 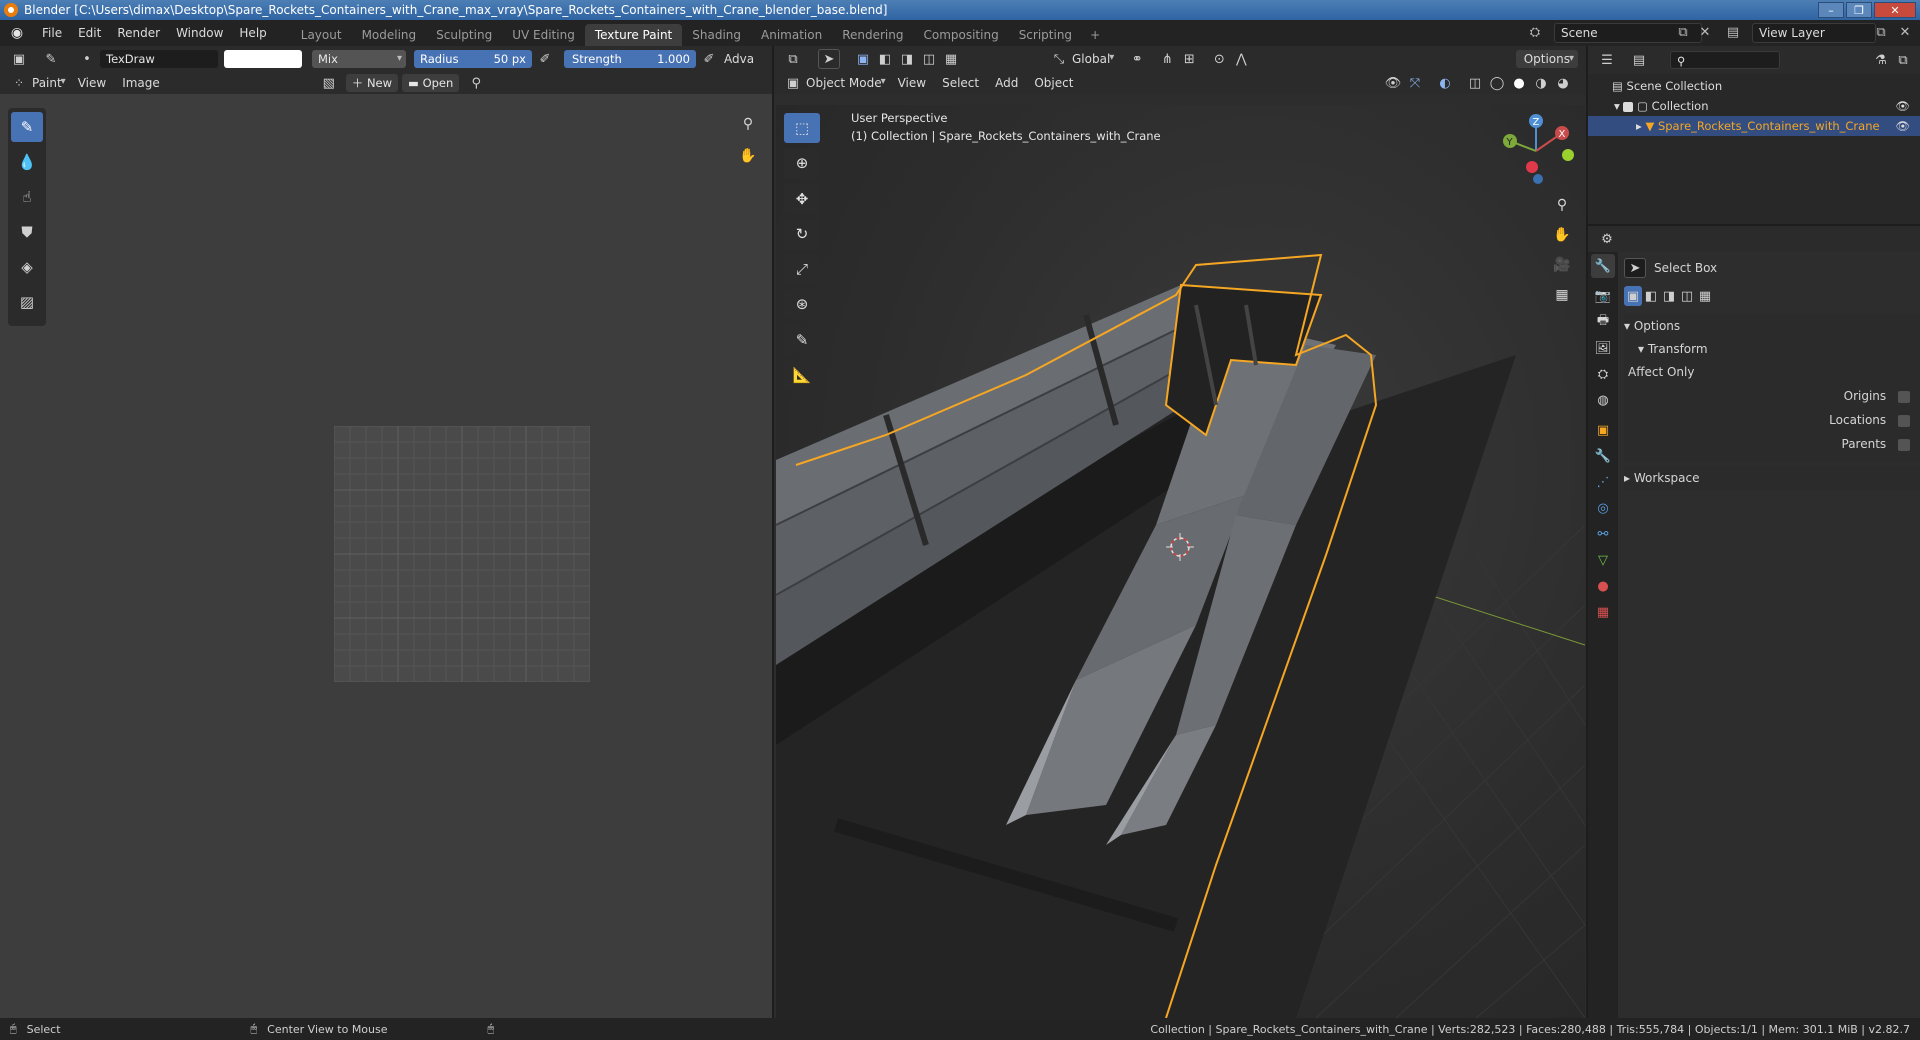 I want to click on smear-tool-icon: ☝, so click(x=27, y=197).